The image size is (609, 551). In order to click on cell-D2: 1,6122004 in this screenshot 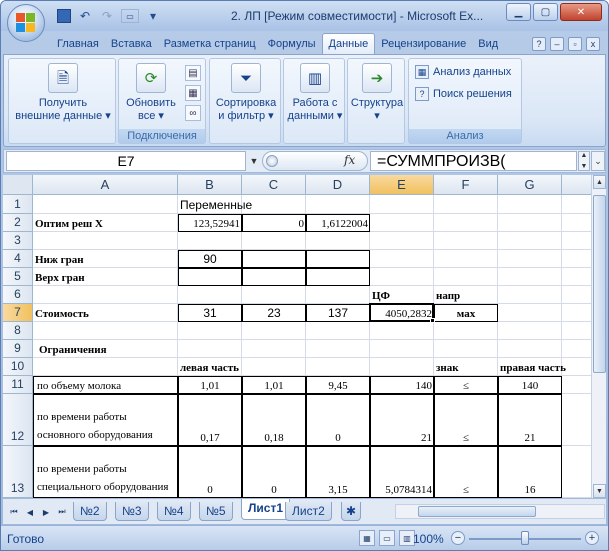, I will do `click(338, 223)`.